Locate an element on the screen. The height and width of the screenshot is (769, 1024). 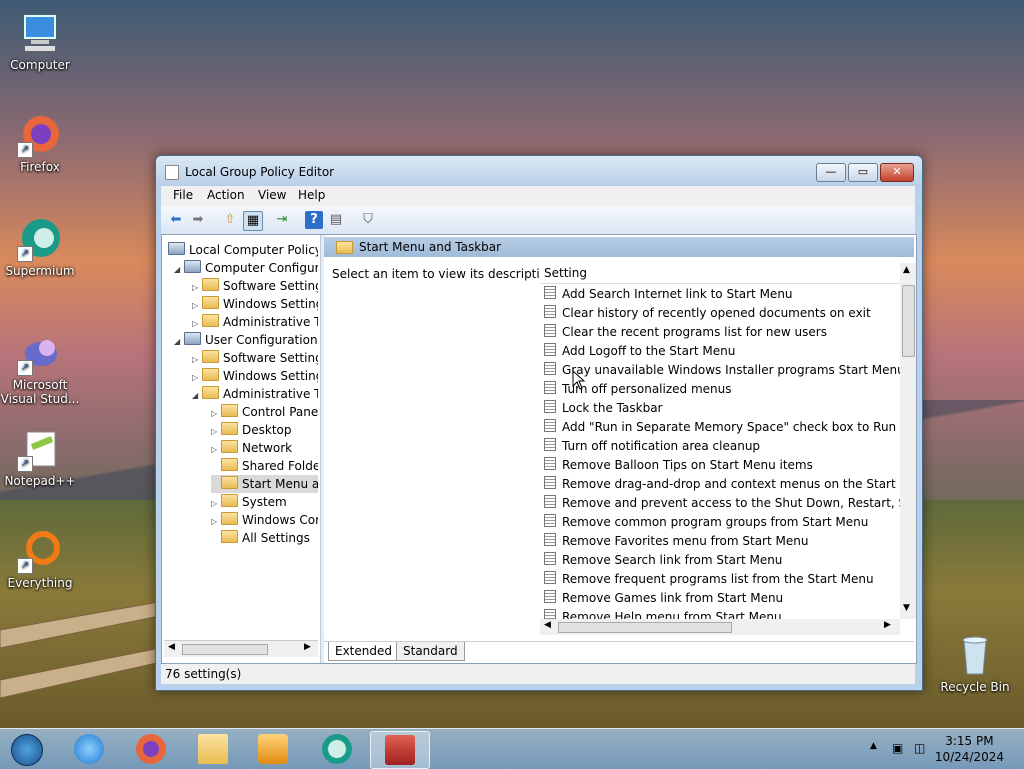
scroll-down-icon: ▼ is located at coordinates (906, 608).